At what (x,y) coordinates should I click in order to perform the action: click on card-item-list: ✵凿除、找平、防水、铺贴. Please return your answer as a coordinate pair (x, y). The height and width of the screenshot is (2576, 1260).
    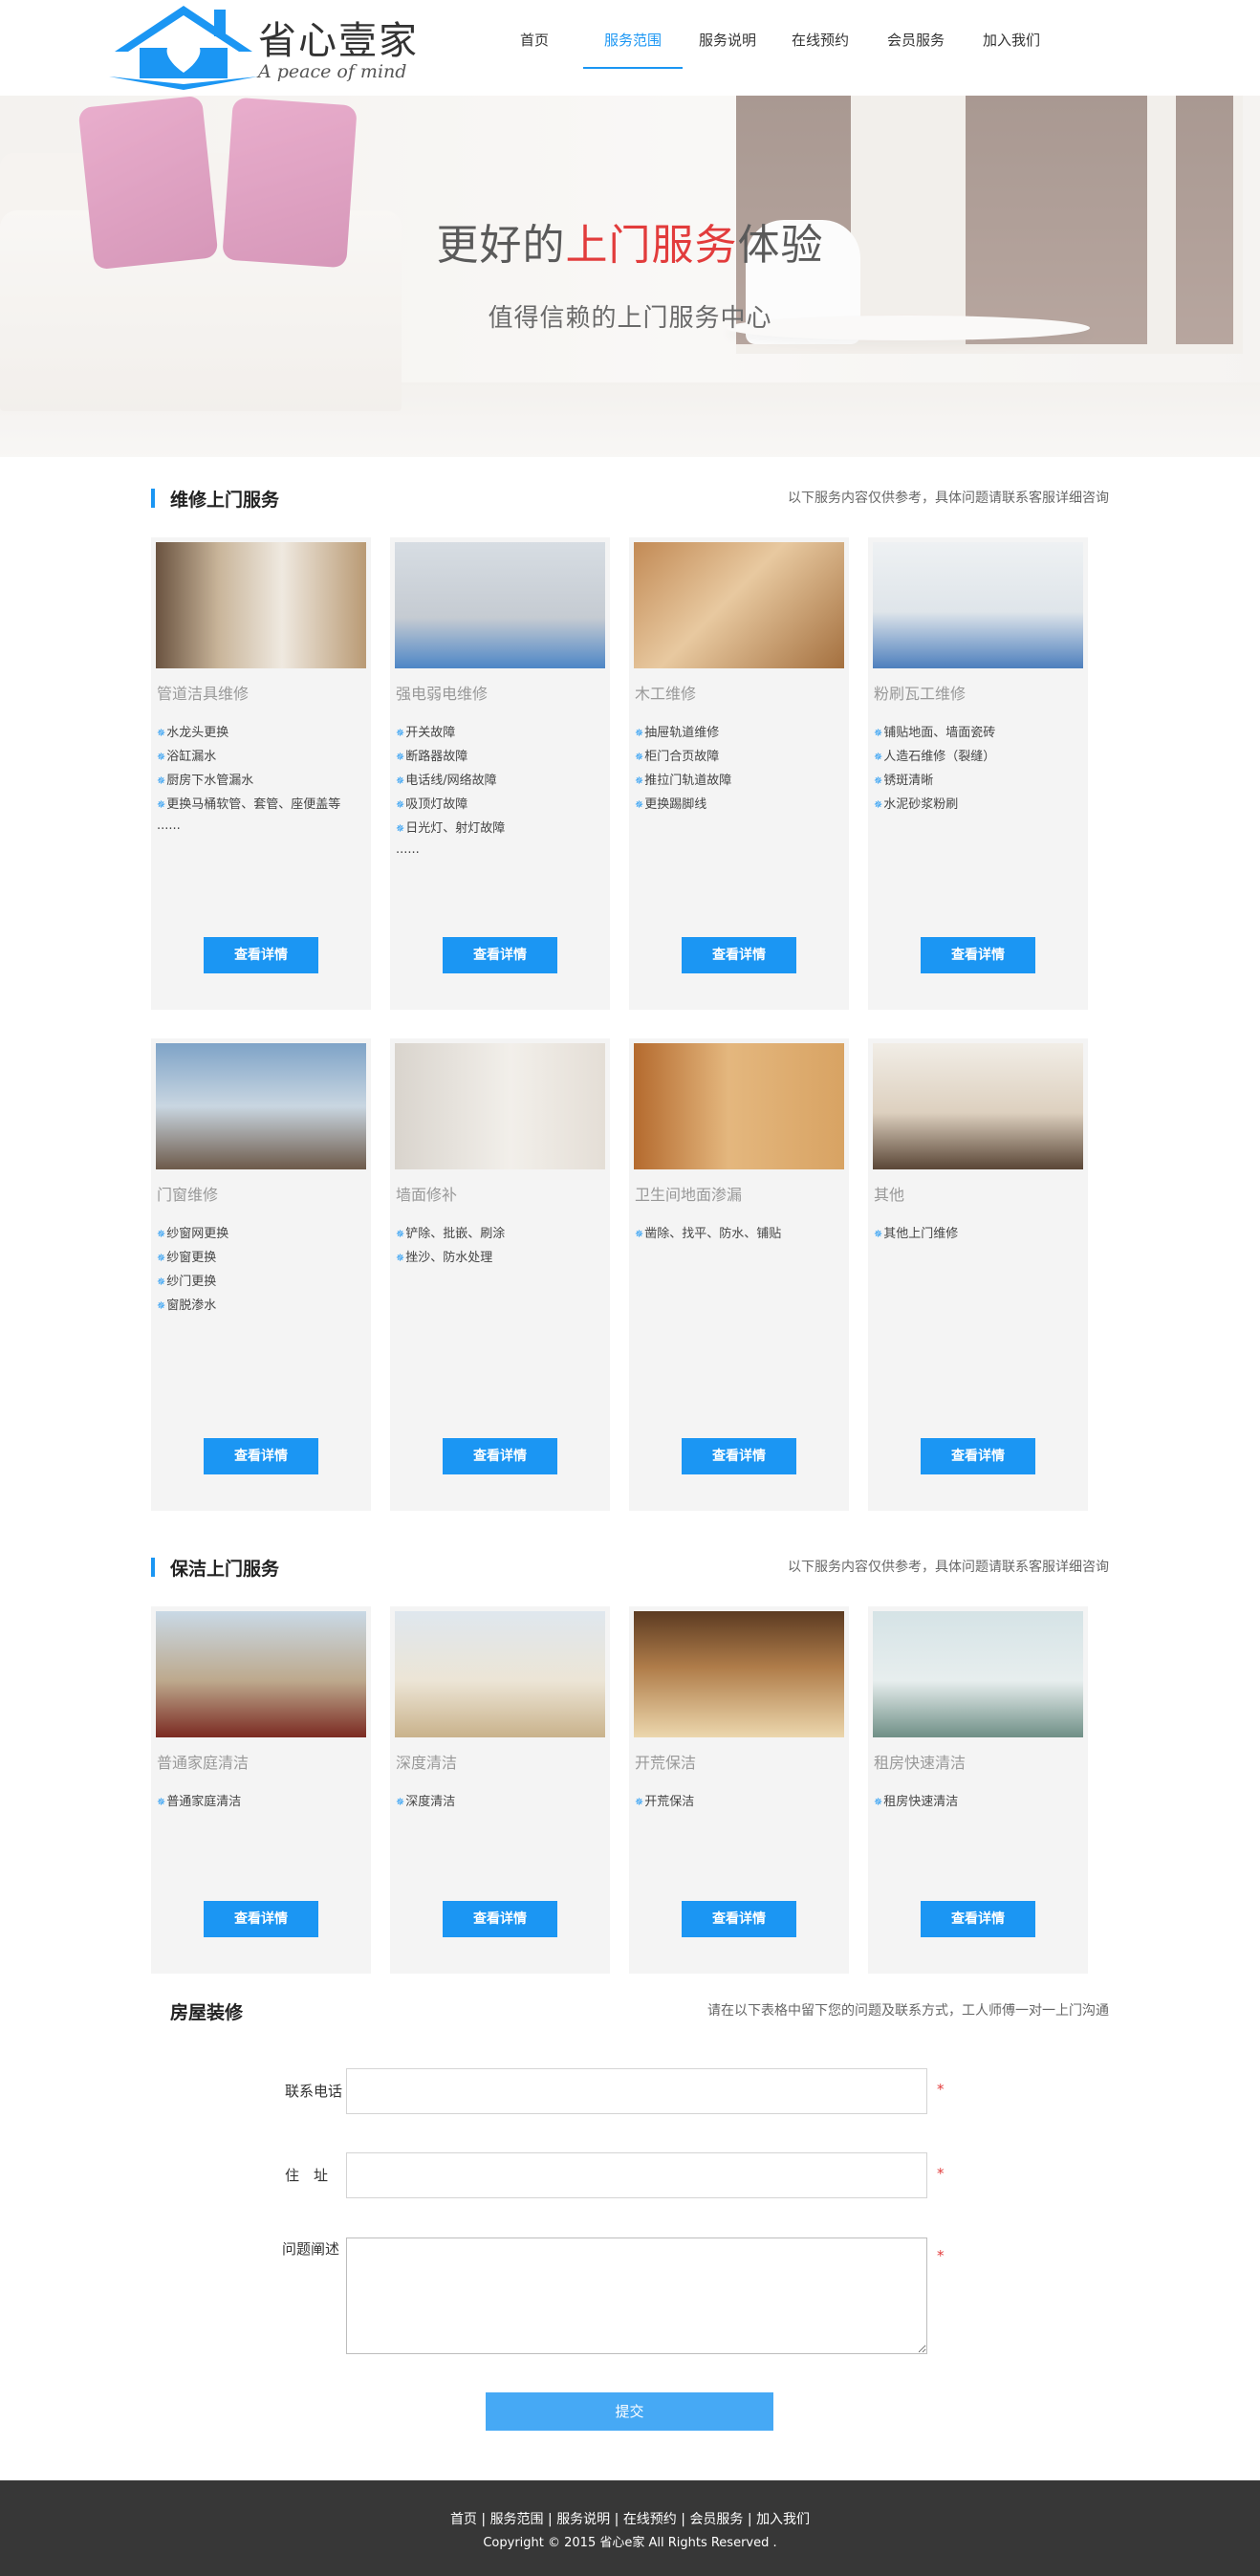
    Looking at the image, I should click on (708, 1234).